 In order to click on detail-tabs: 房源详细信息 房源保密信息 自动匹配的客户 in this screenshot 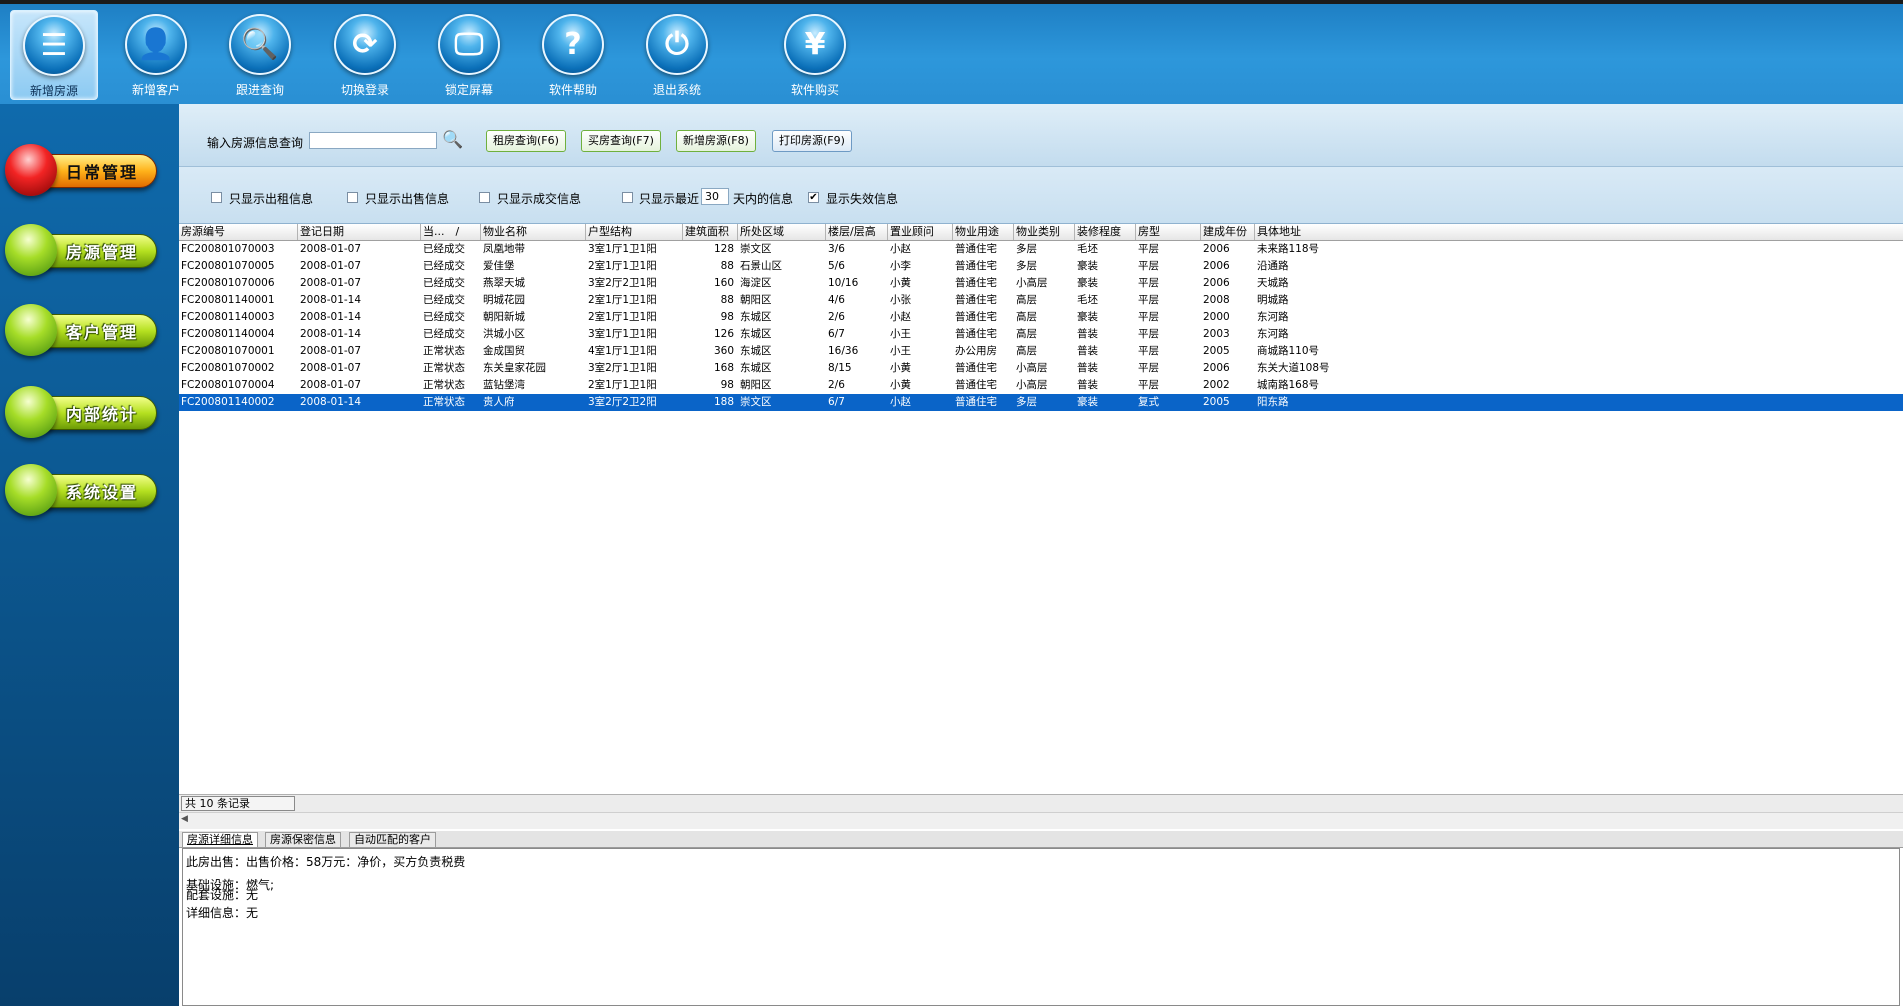, I will do `click(1041, 839)`.